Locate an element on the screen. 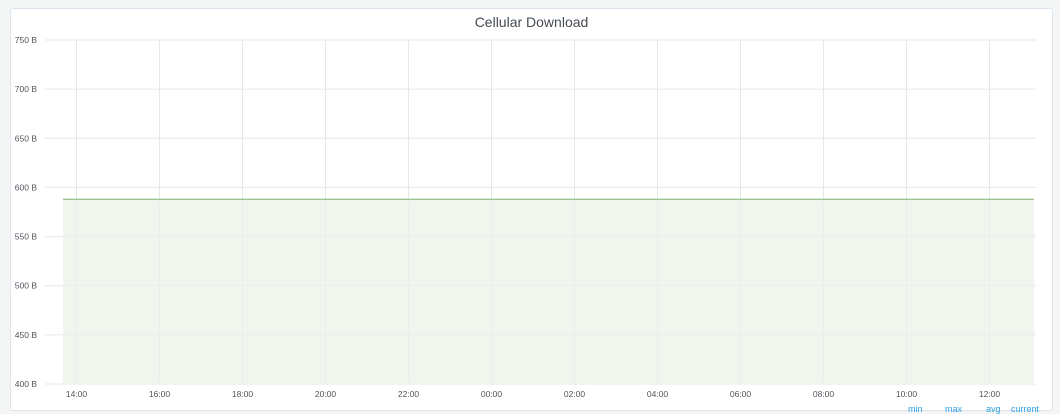 This screenshot has height=414, width=1060. x-tick-label: 00:00 is located at coordinates (492, 394).